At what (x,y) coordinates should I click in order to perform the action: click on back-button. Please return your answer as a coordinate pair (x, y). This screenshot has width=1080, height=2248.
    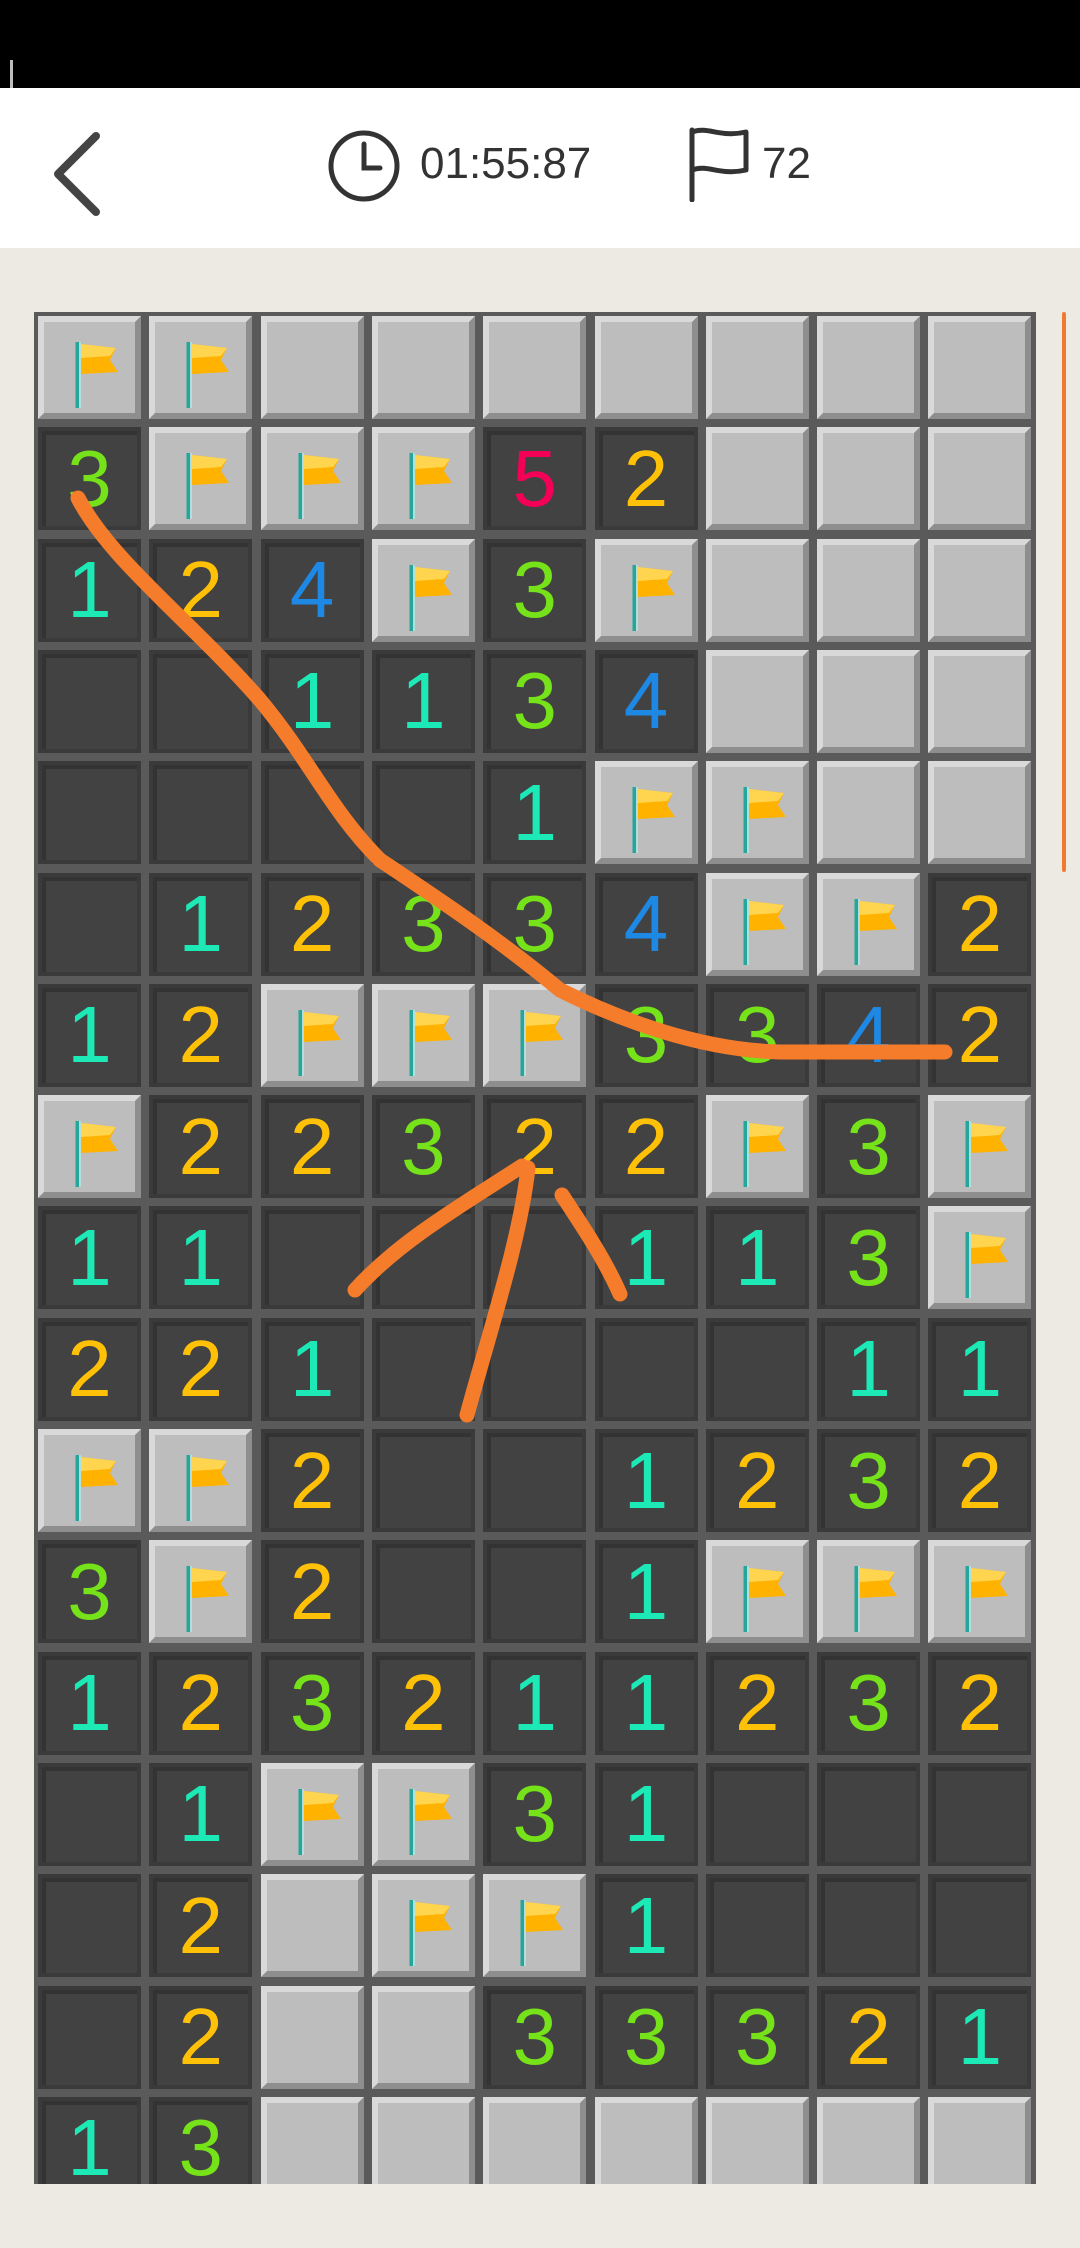
    Looking at the image, I should click on (80, 172).